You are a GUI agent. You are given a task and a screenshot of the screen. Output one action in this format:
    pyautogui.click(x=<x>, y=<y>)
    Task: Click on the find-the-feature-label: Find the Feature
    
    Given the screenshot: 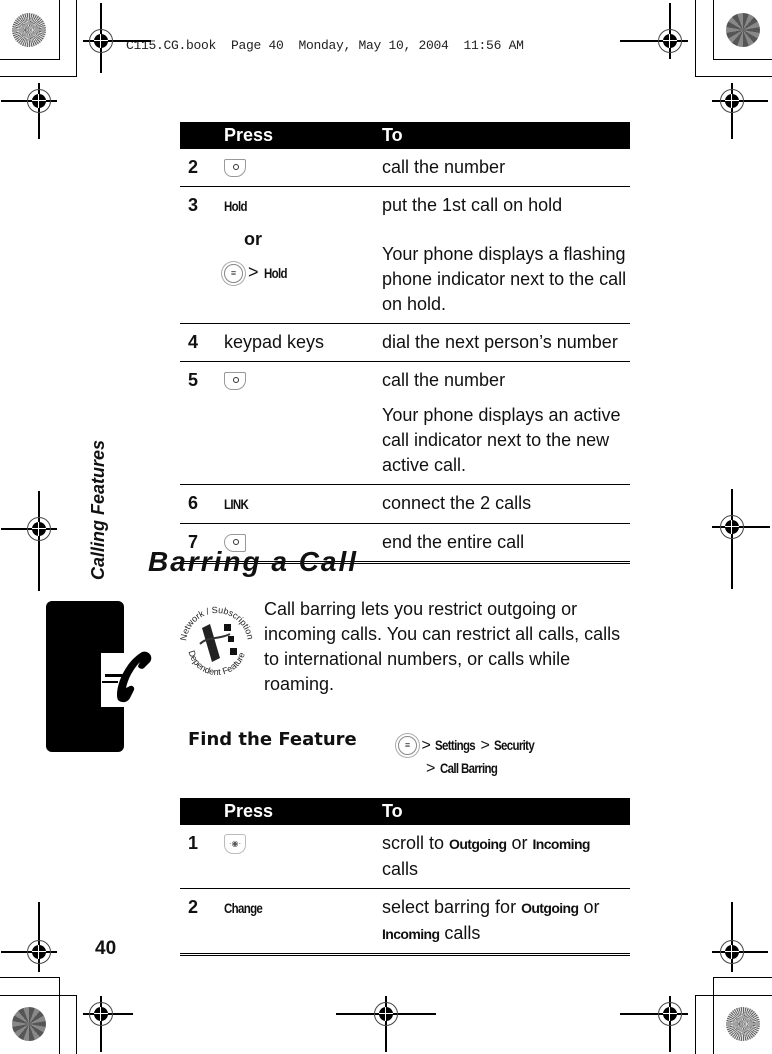 What is the action you would take?
    pyautogui.click(x=272, y=739)
    